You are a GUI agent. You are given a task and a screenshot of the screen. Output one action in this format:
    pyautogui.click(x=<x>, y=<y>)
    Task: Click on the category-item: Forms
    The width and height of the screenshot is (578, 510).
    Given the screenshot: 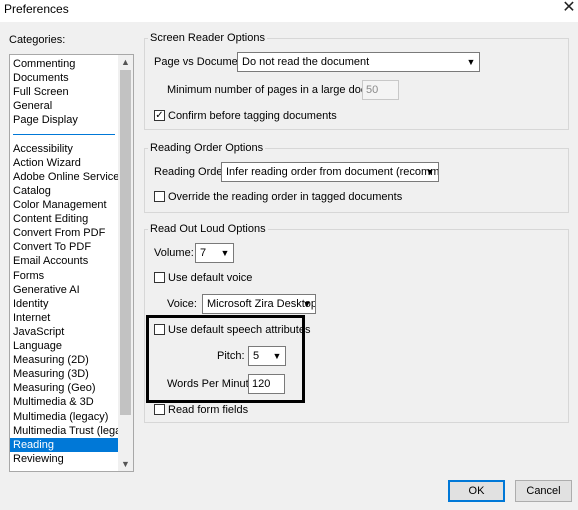 What is the action you would take?
    pyautogui.click(x=64, y=276)
    